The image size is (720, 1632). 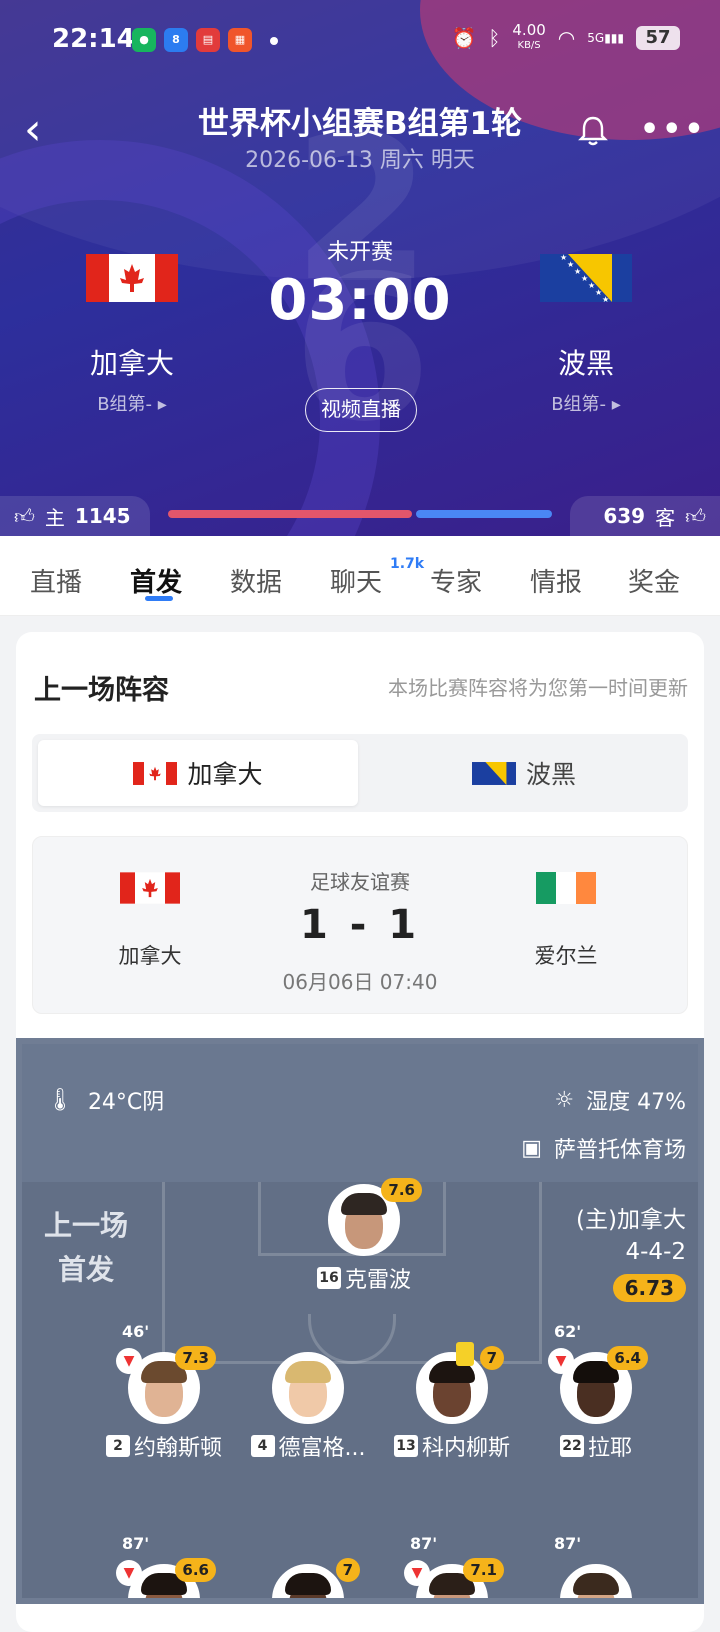 What do you see at coordinates (566, 956) in the screenshot?
I see `prev-away-team: 爱尔兰` at bounding box center [566, 956].